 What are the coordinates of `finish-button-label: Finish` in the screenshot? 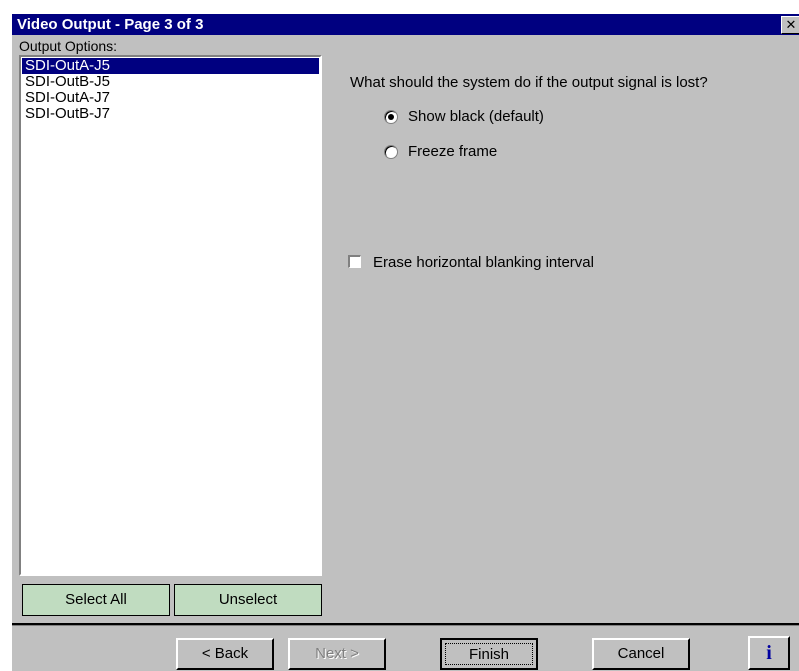 It's located at (488, 654).